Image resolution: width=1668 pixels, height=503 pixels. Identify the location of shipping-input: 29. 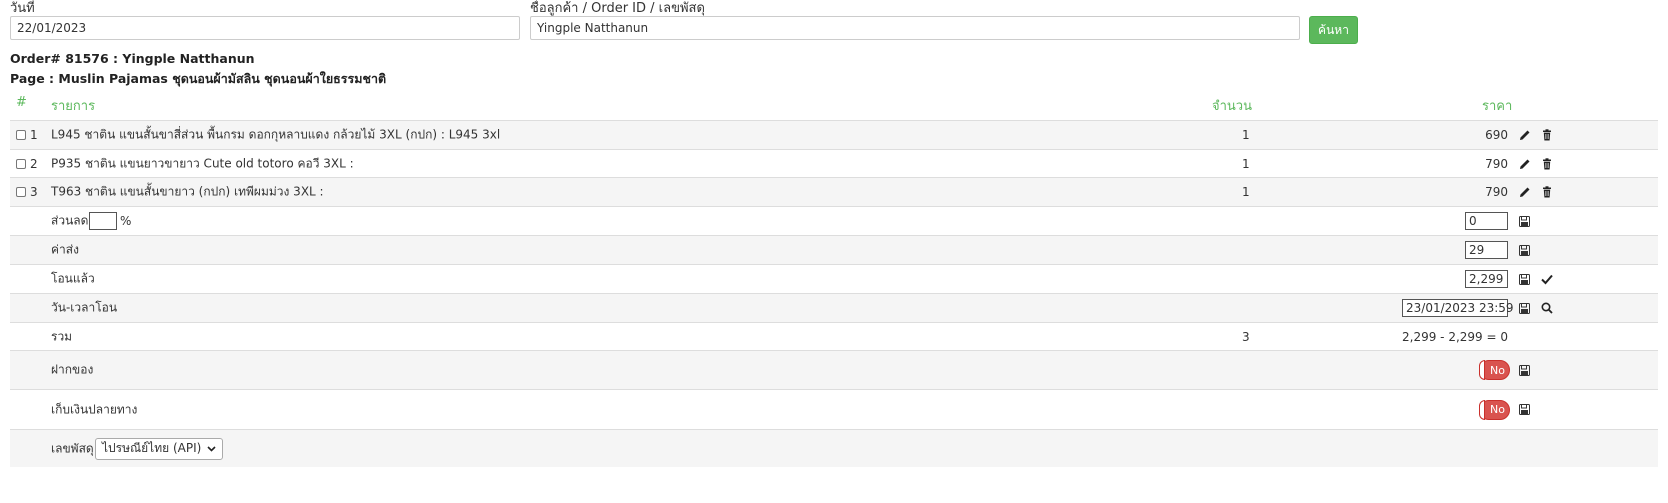
(1486, 250).